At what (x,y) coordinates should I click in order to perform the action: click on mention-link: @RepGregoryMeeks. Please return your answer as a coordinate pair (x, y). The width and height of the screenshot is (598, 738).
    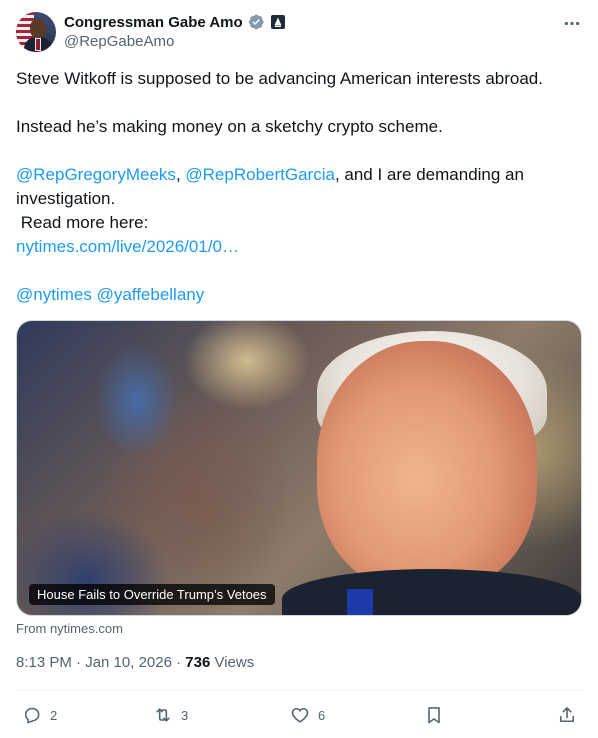
    Looking at the image, I should click on (96, 174).